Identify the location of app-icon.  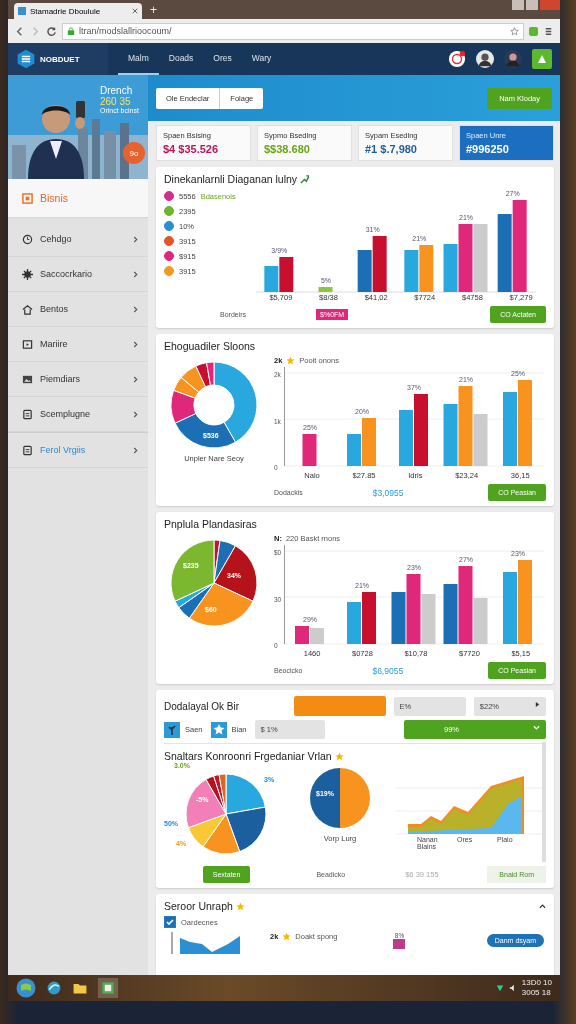
(108, 988).